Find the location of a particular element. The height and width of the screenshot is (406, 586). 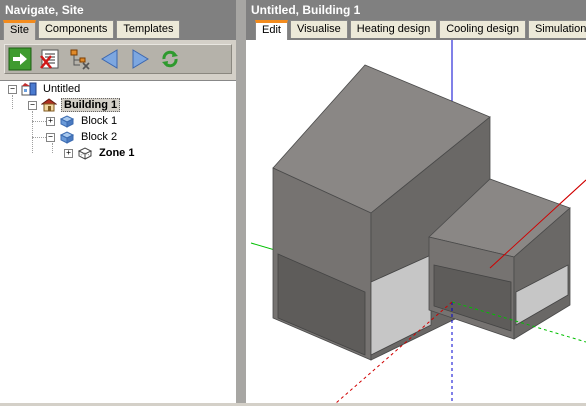

navigator-tabbar: Site Components Templates is located at coordinates (118, 30).